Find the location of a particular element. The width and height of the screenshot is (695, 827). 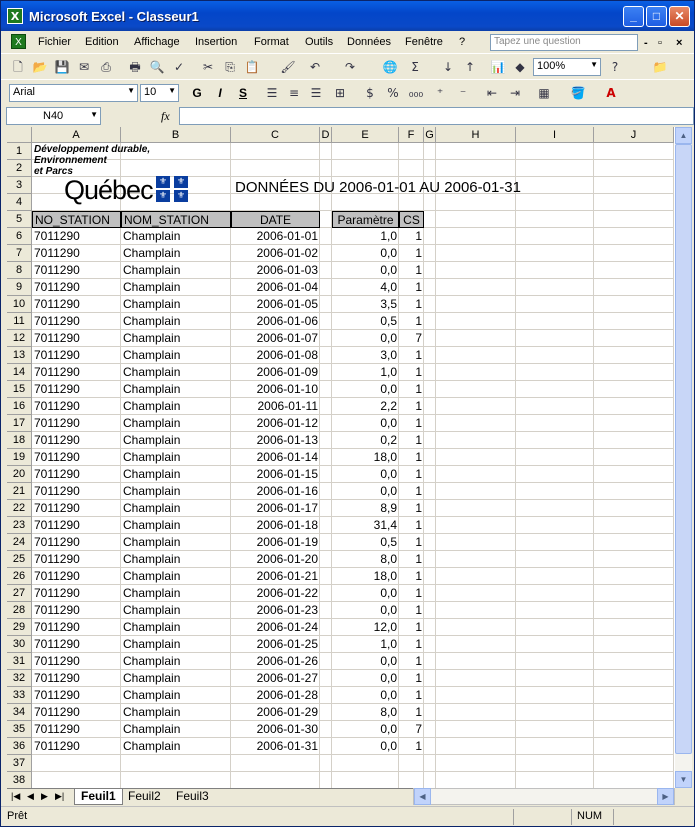

row-header: 23 is located at coordinates (19, 525).